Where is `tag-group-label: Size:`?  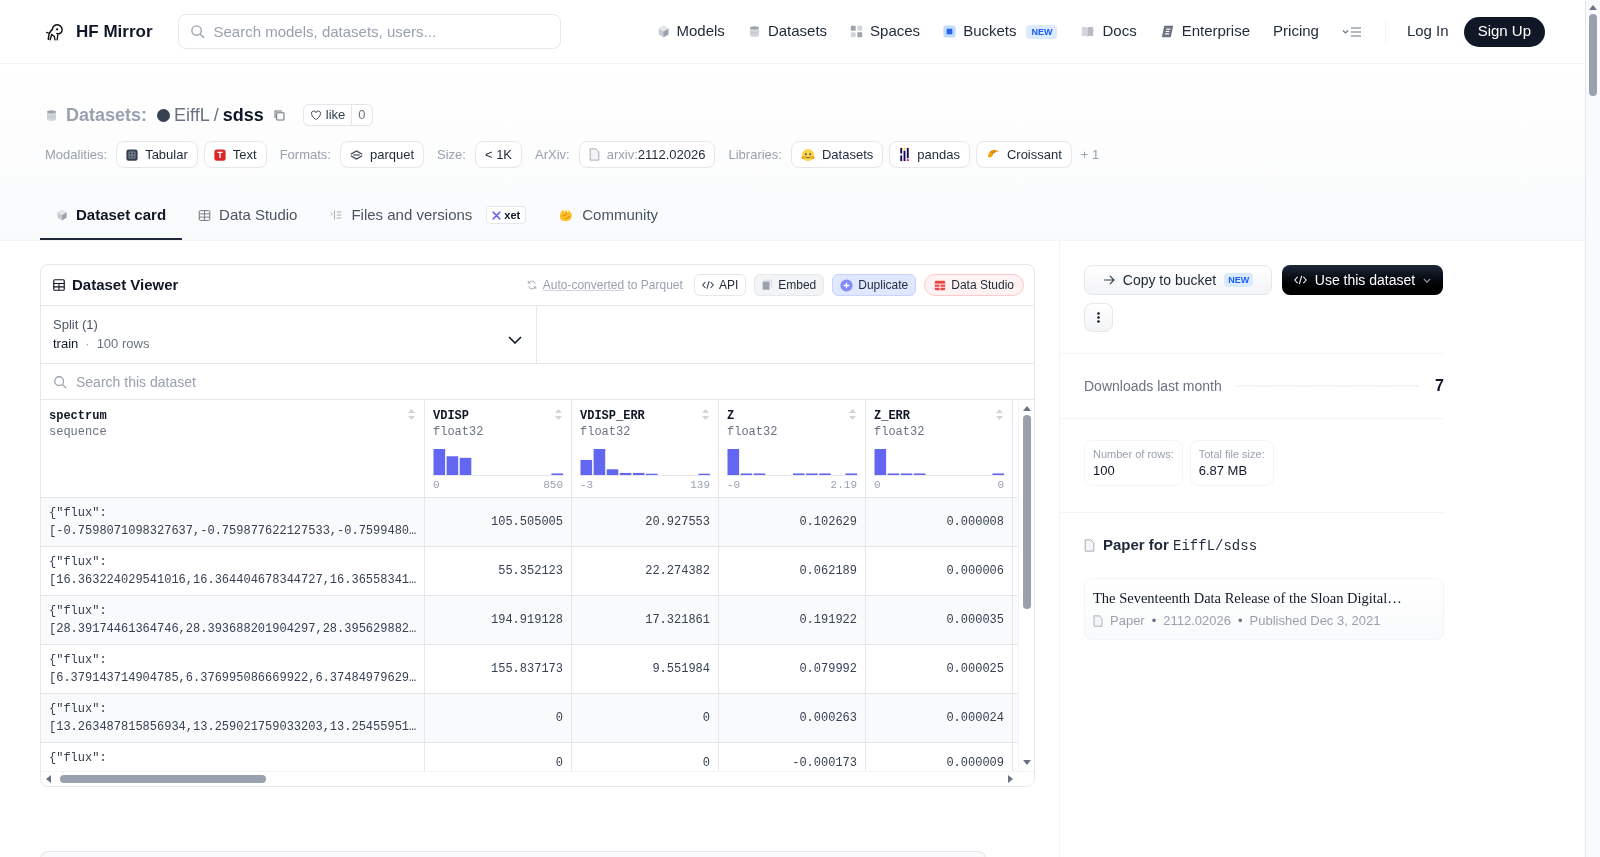
tag-group-label: Size: is located at coordinates (451, 154).